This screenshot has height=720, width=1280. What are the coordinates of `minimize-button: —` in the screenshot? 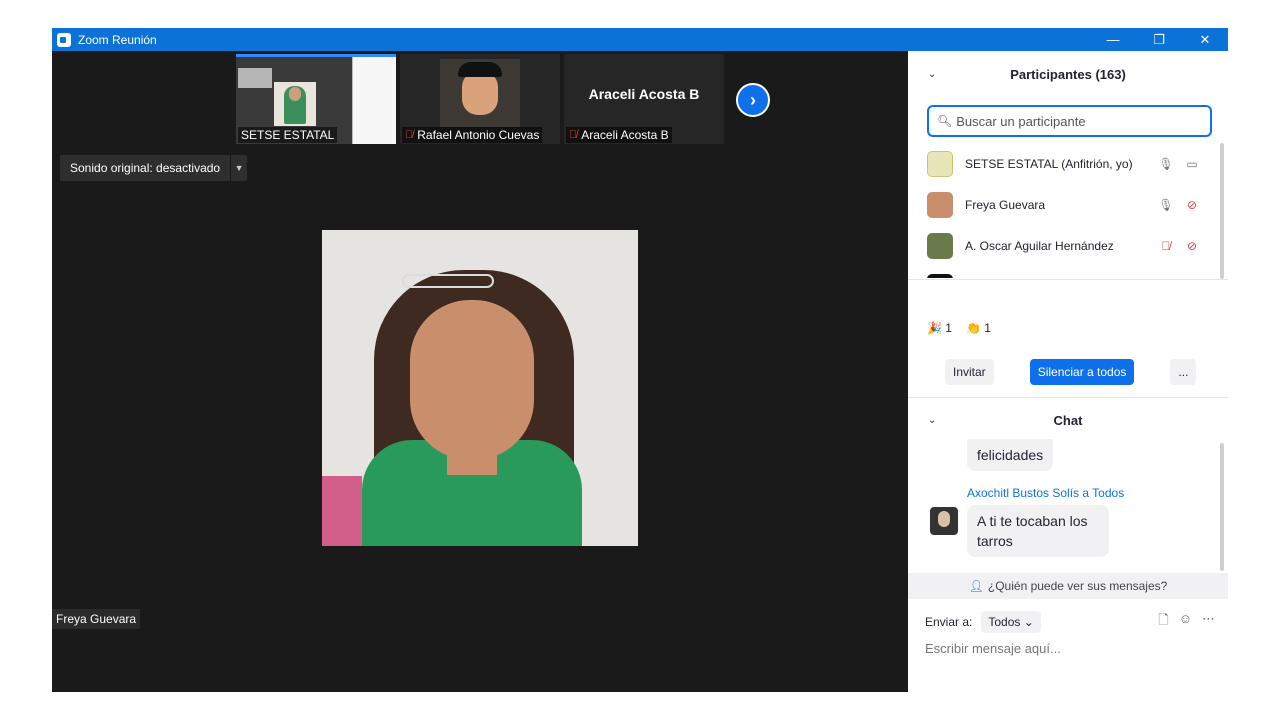 It's located at (1113, 39).